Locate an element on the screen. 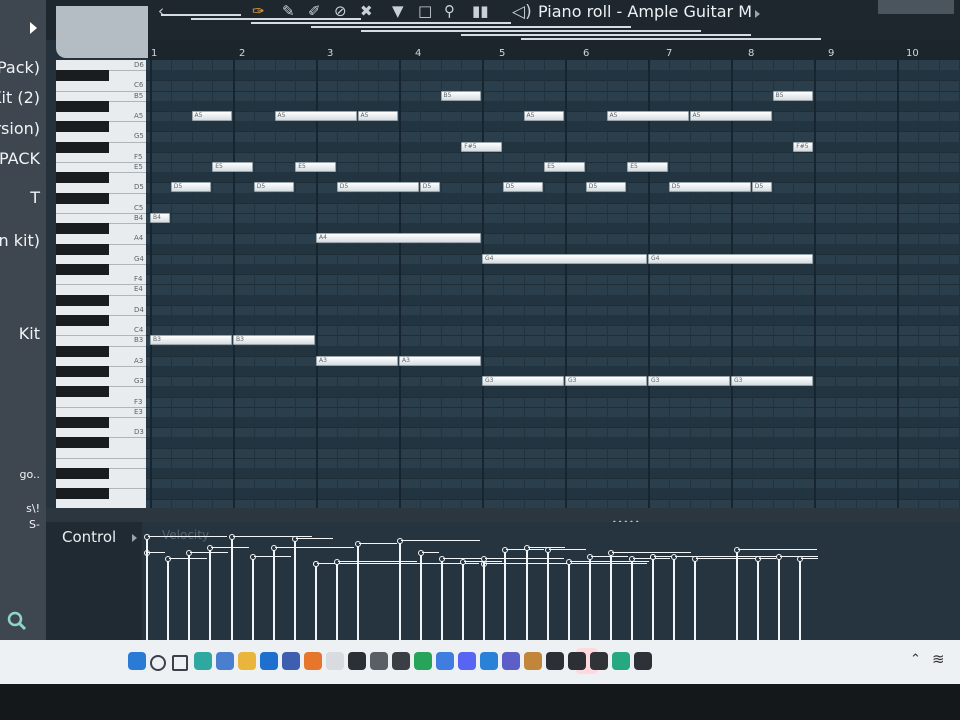  task-view-icon is located at coordinates (180, 663).